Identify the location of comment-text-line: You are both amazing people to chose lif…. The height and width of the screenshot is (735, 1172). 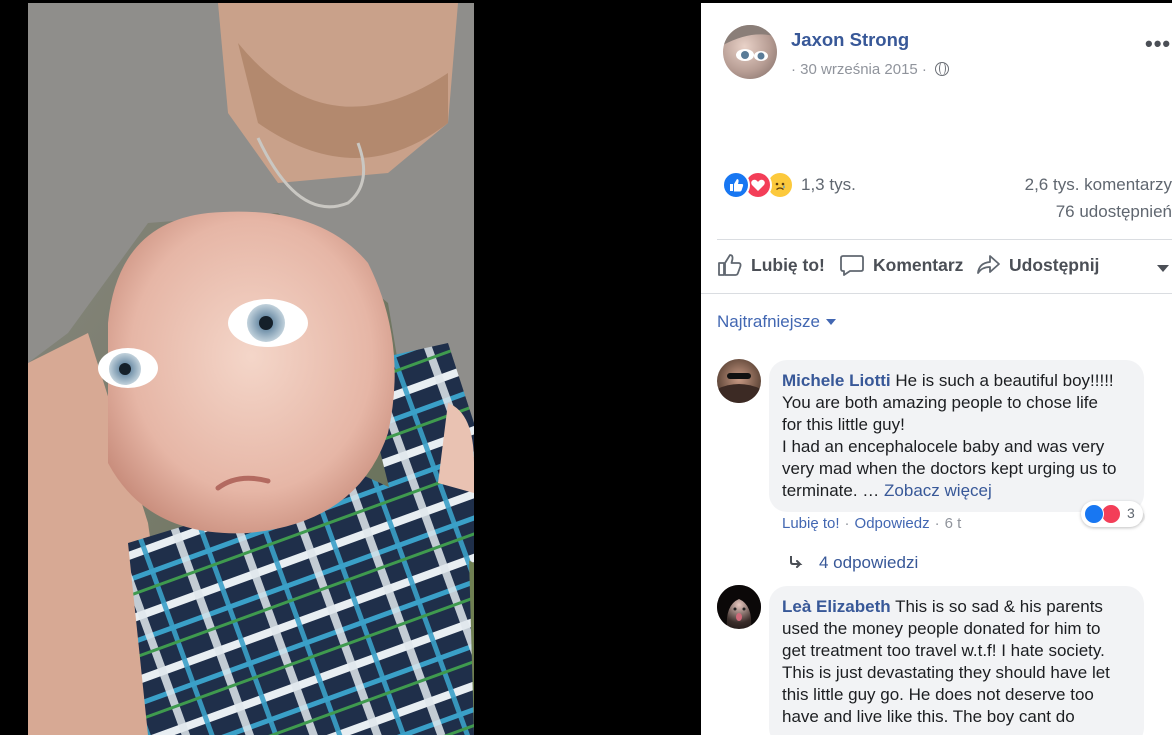
(940, 402).